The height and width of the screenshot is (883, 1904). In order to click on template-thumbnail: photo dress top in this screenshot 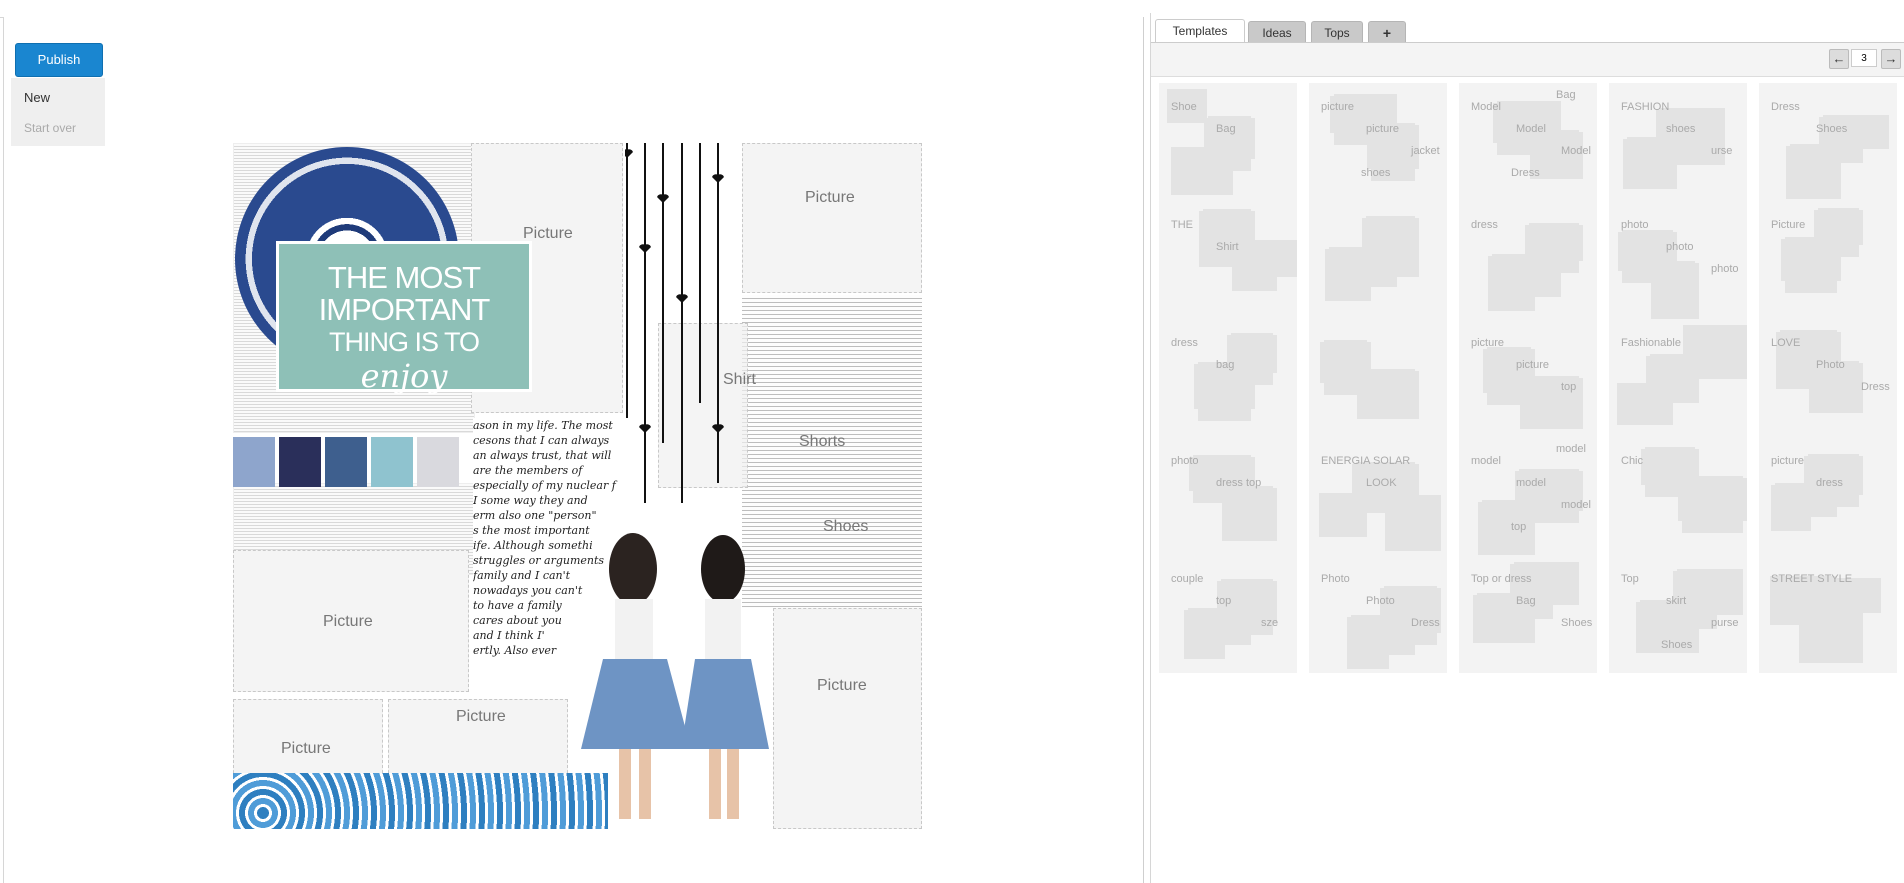, I will do `click(1228, 496)`.